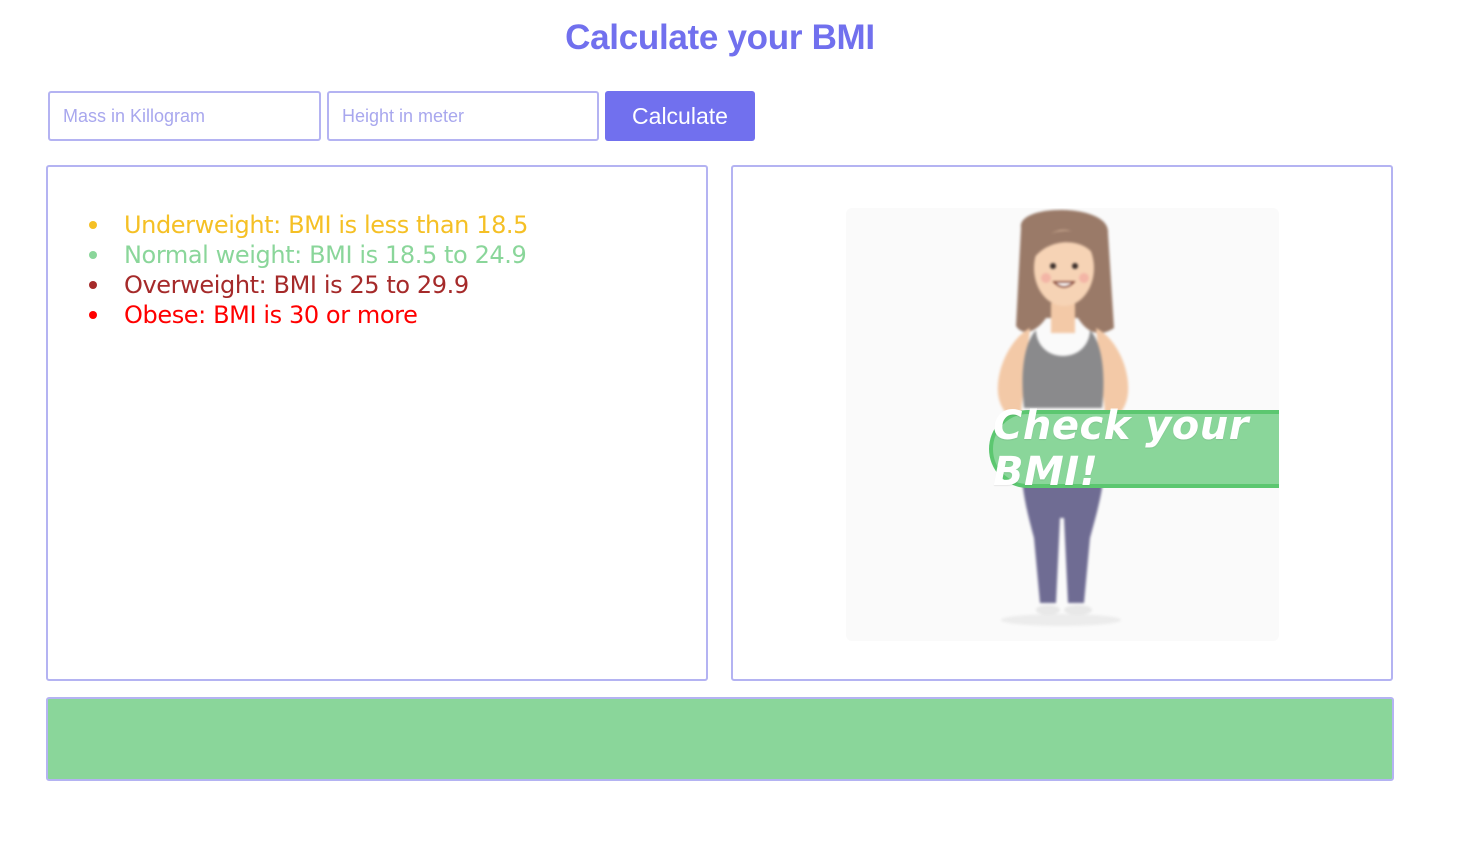 This screenshot has height=843, width=1472. Describe the element at coordinates (326, 225) in the screenshot. I see `category-label: Underweight: BMI is less than 18.5` at that location.